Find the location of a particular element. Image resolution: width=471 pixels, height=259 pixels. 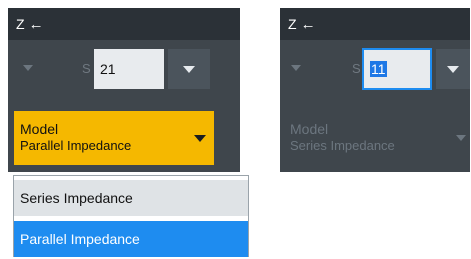

s-parameter-input: 11 is located at coordinates (397, 69).